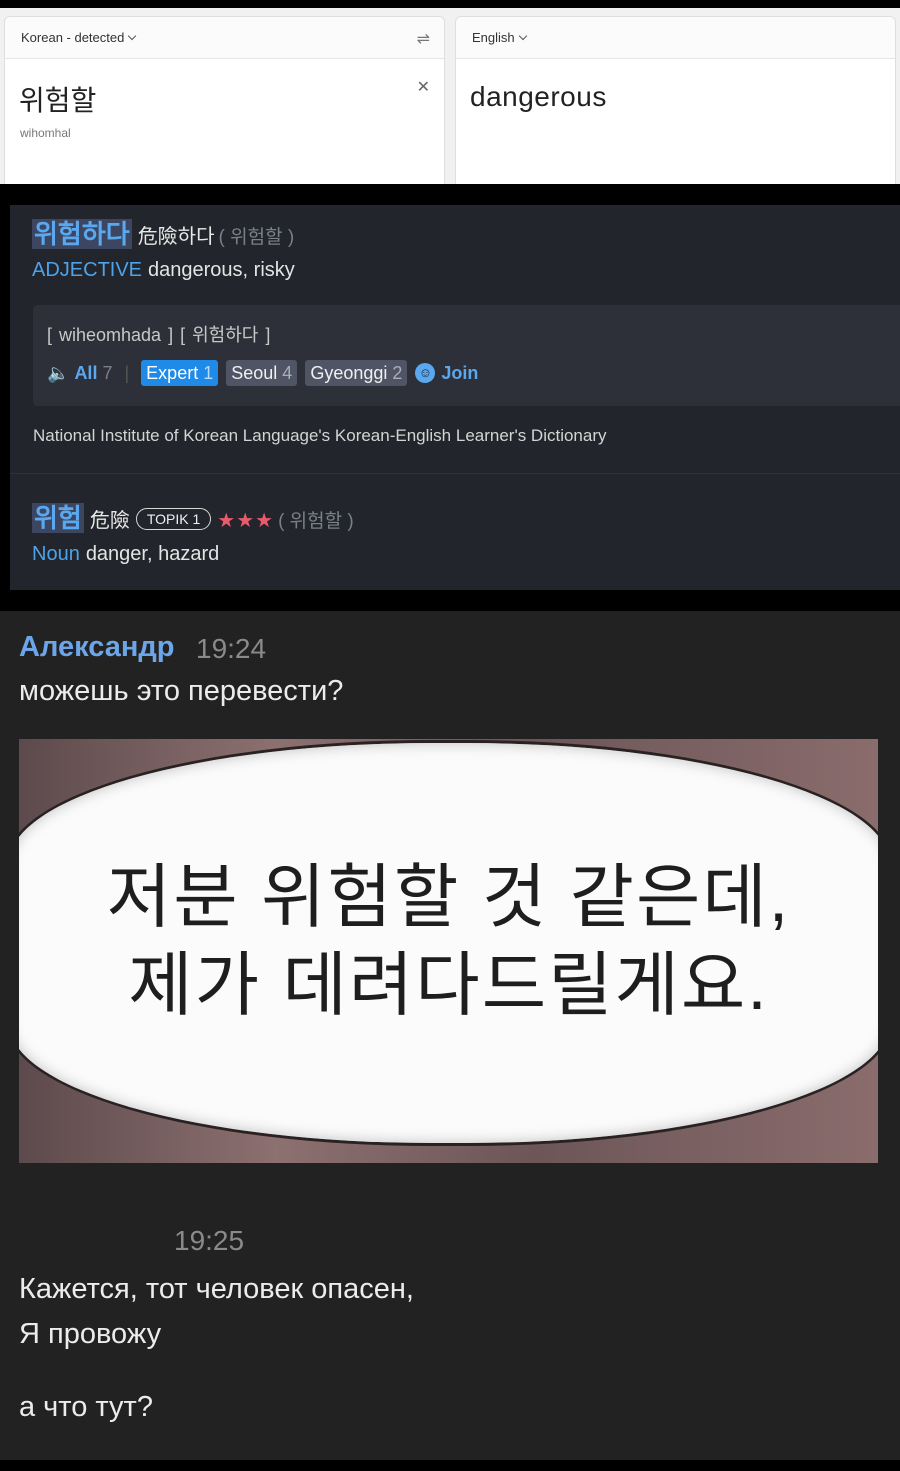  What do you see at coordinates (231, 648) in the screenshot?
I see `message-timestamp: 19:24` at bounding box center [231, 648].